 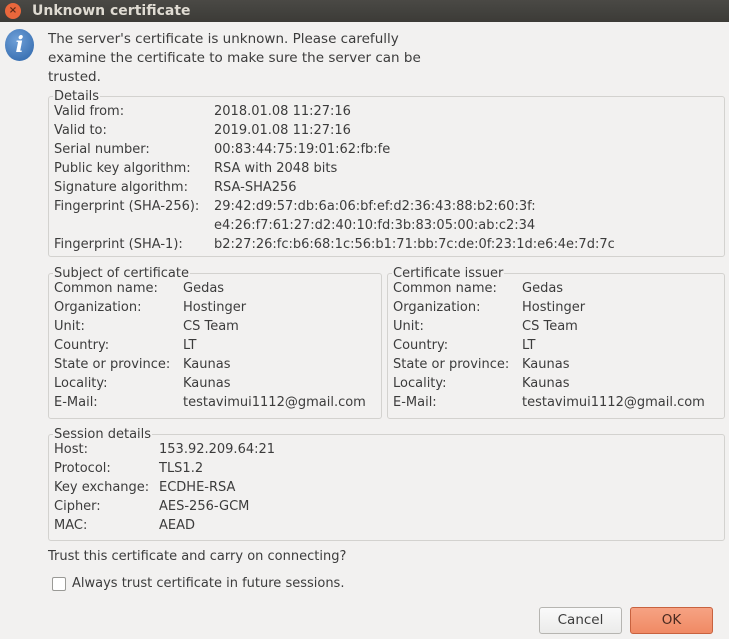 I want to click on field-value: AEAD, so click(x=177, y=525).